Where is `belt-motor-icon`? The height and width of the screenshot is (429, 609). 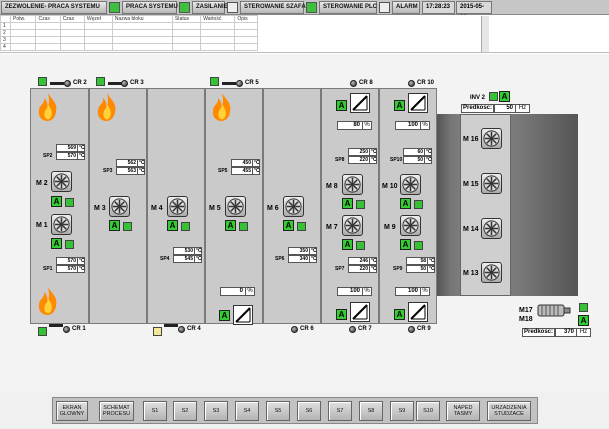 belt-motor-icon is located at coordinates (554, 310).